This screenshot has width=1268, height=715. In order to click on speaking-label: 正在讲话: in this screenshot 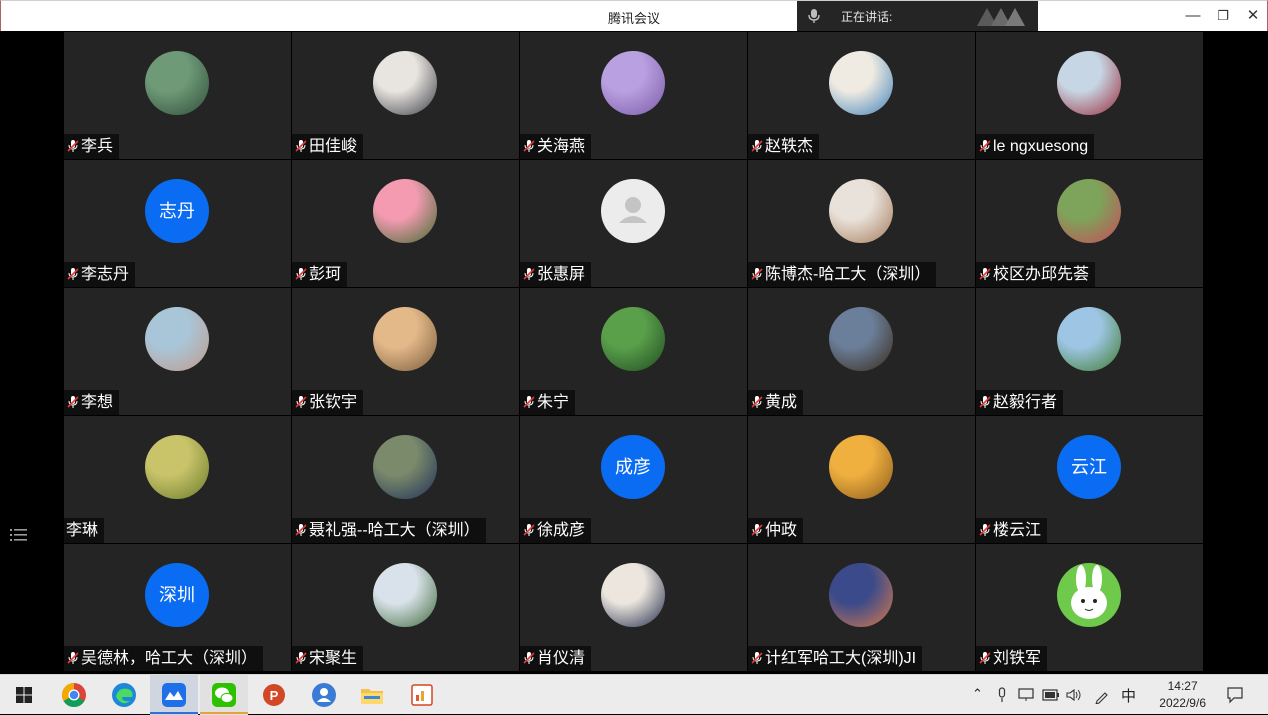, I will do `click(866, 16)`.